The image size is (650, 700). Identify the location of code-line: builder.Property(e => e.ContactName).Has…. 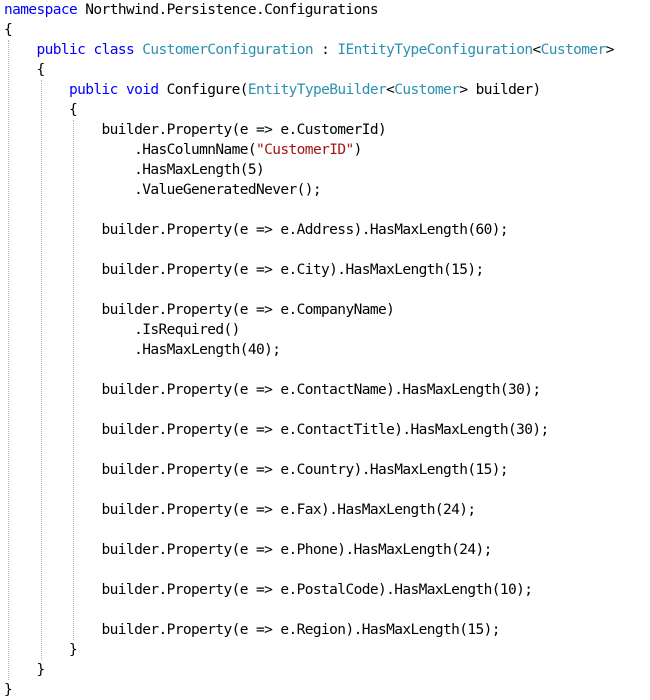
(321, 390).